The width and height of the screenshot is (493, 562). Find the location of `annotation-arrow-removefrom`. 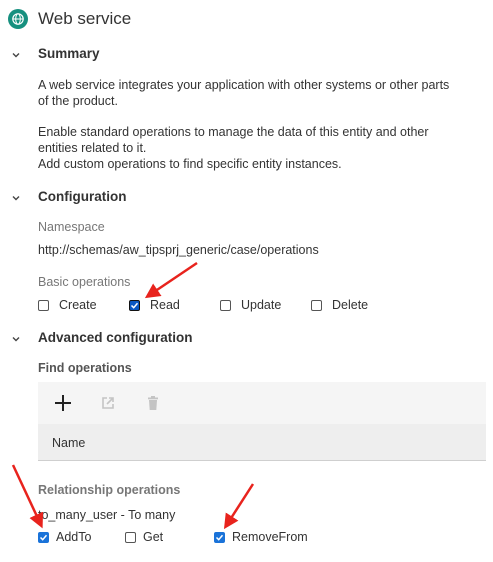

annotation-arrow-removefrom is located at coordinates (239, 506).